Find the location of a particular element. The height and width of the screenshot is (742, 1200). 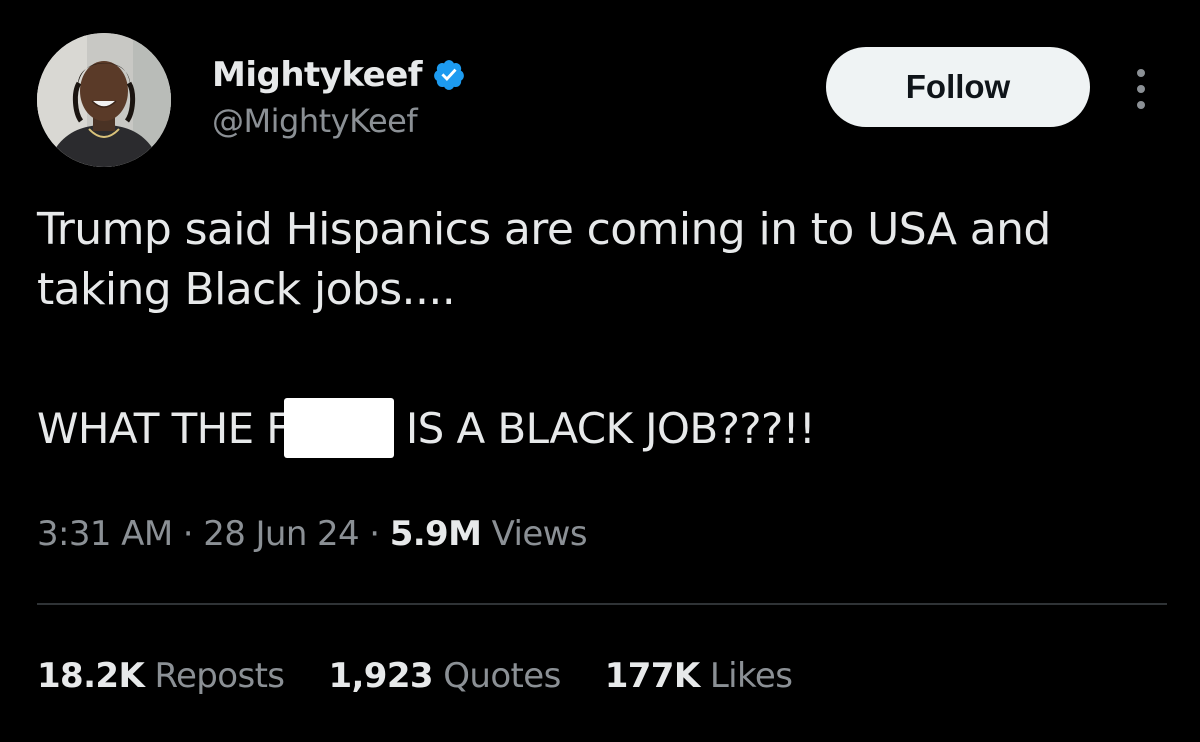

author-info: Mightykeef @MightyKeef is located at coordinates (339, 97).